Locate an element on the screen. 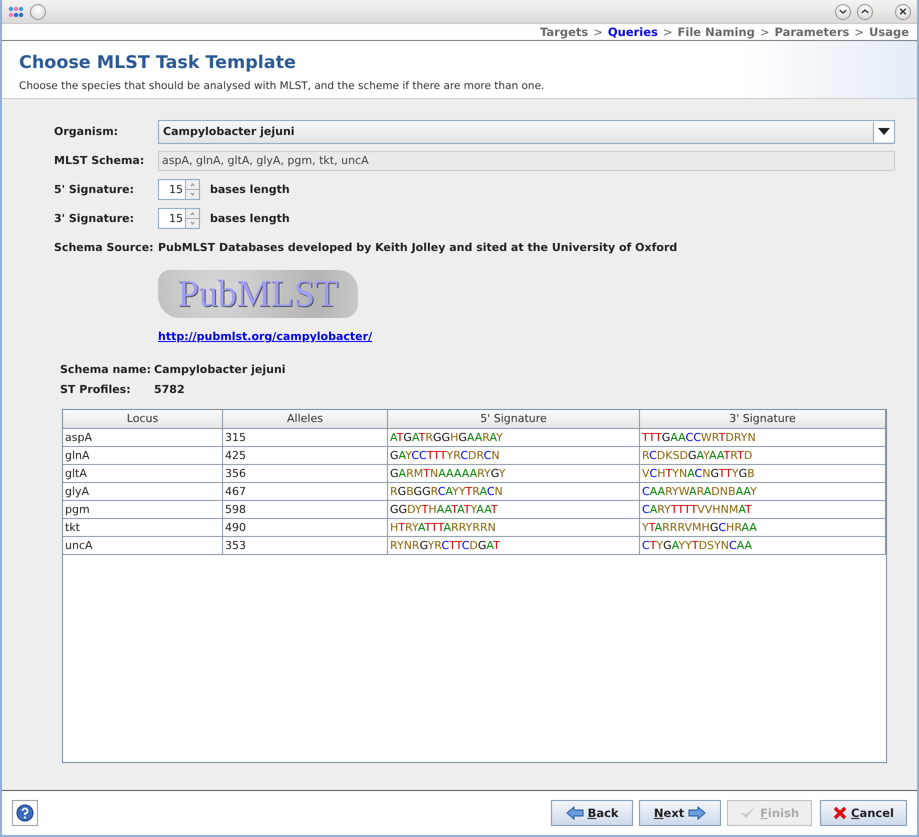  field-label: Organism: is located at coordinates (87, 131).